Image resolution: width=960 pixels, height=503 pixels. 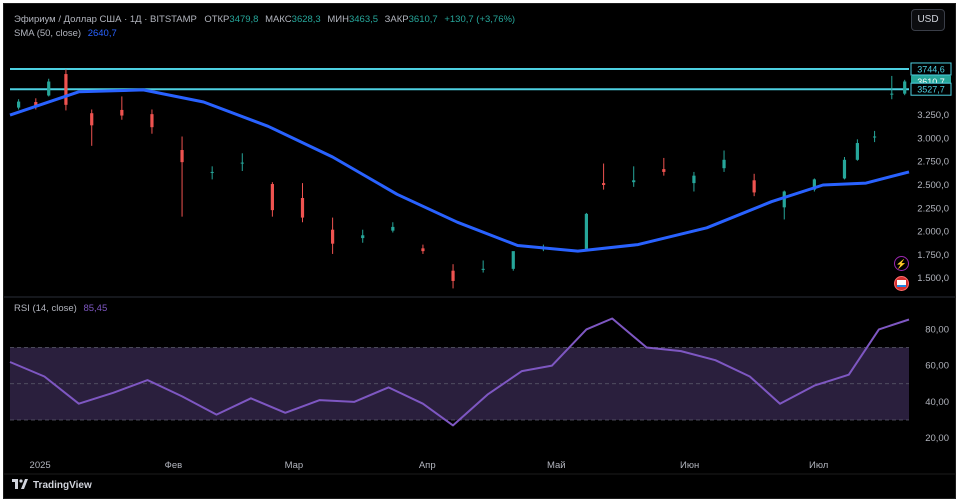 I want to click on level-tag-1: 3744,6, so click(x=931, y=69).